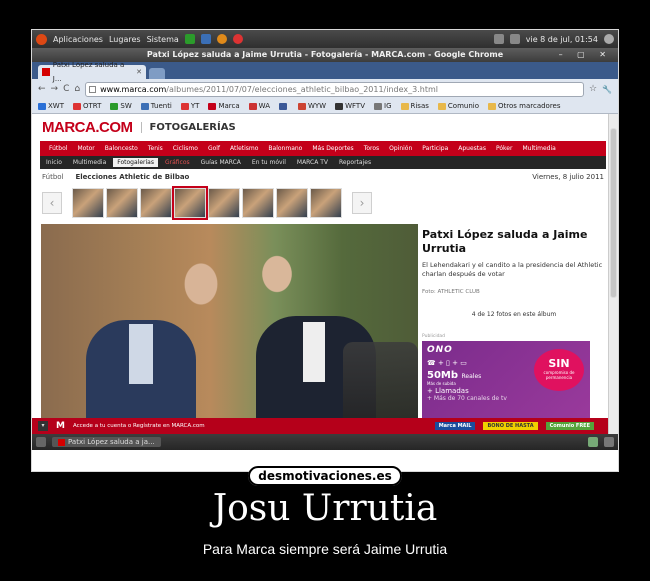 The width and height of the screenshot is (650, 581). I want to click on marca-logo: MARCA.COM, so click(87, 127).